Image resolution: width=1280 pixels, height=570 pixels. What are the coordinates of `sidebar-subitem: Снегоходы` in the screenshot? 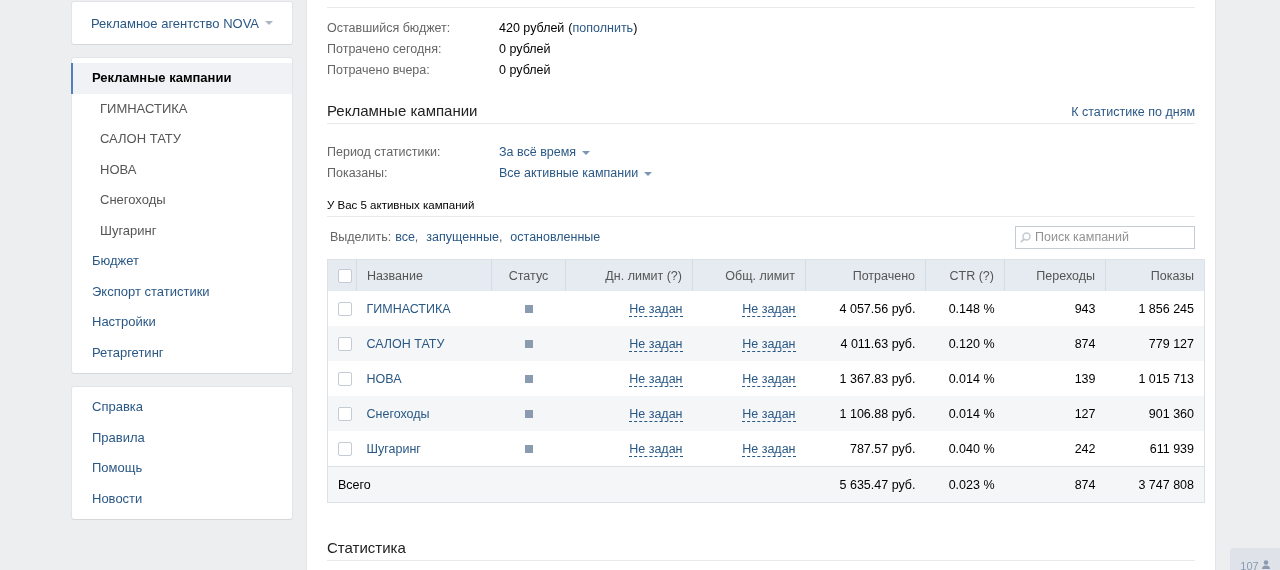 It's located at (181, 200).